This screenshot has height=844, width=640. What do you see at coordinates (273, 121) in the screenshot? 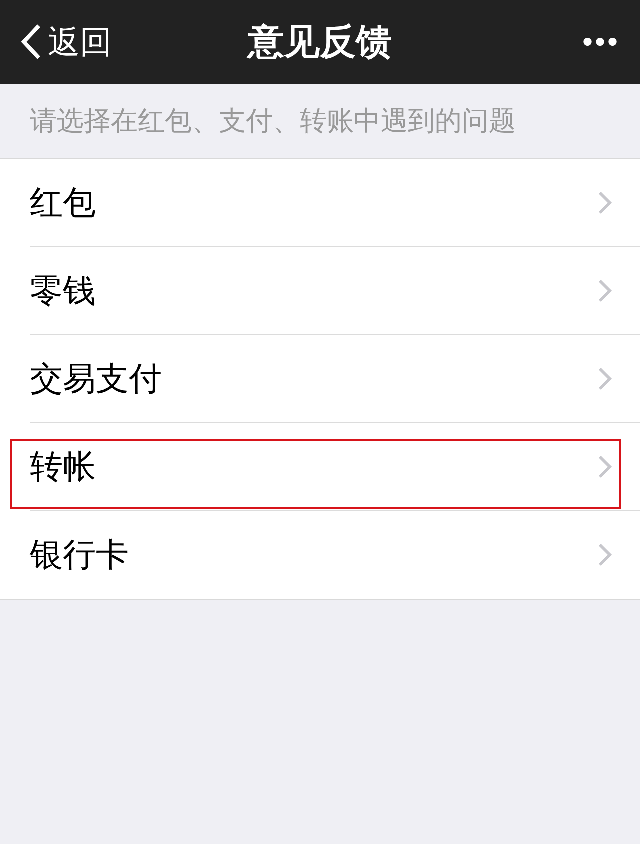
I see `hint-text: 请选择在红包、支付、转账中遇到的问题` at bounding box center [273, 121].